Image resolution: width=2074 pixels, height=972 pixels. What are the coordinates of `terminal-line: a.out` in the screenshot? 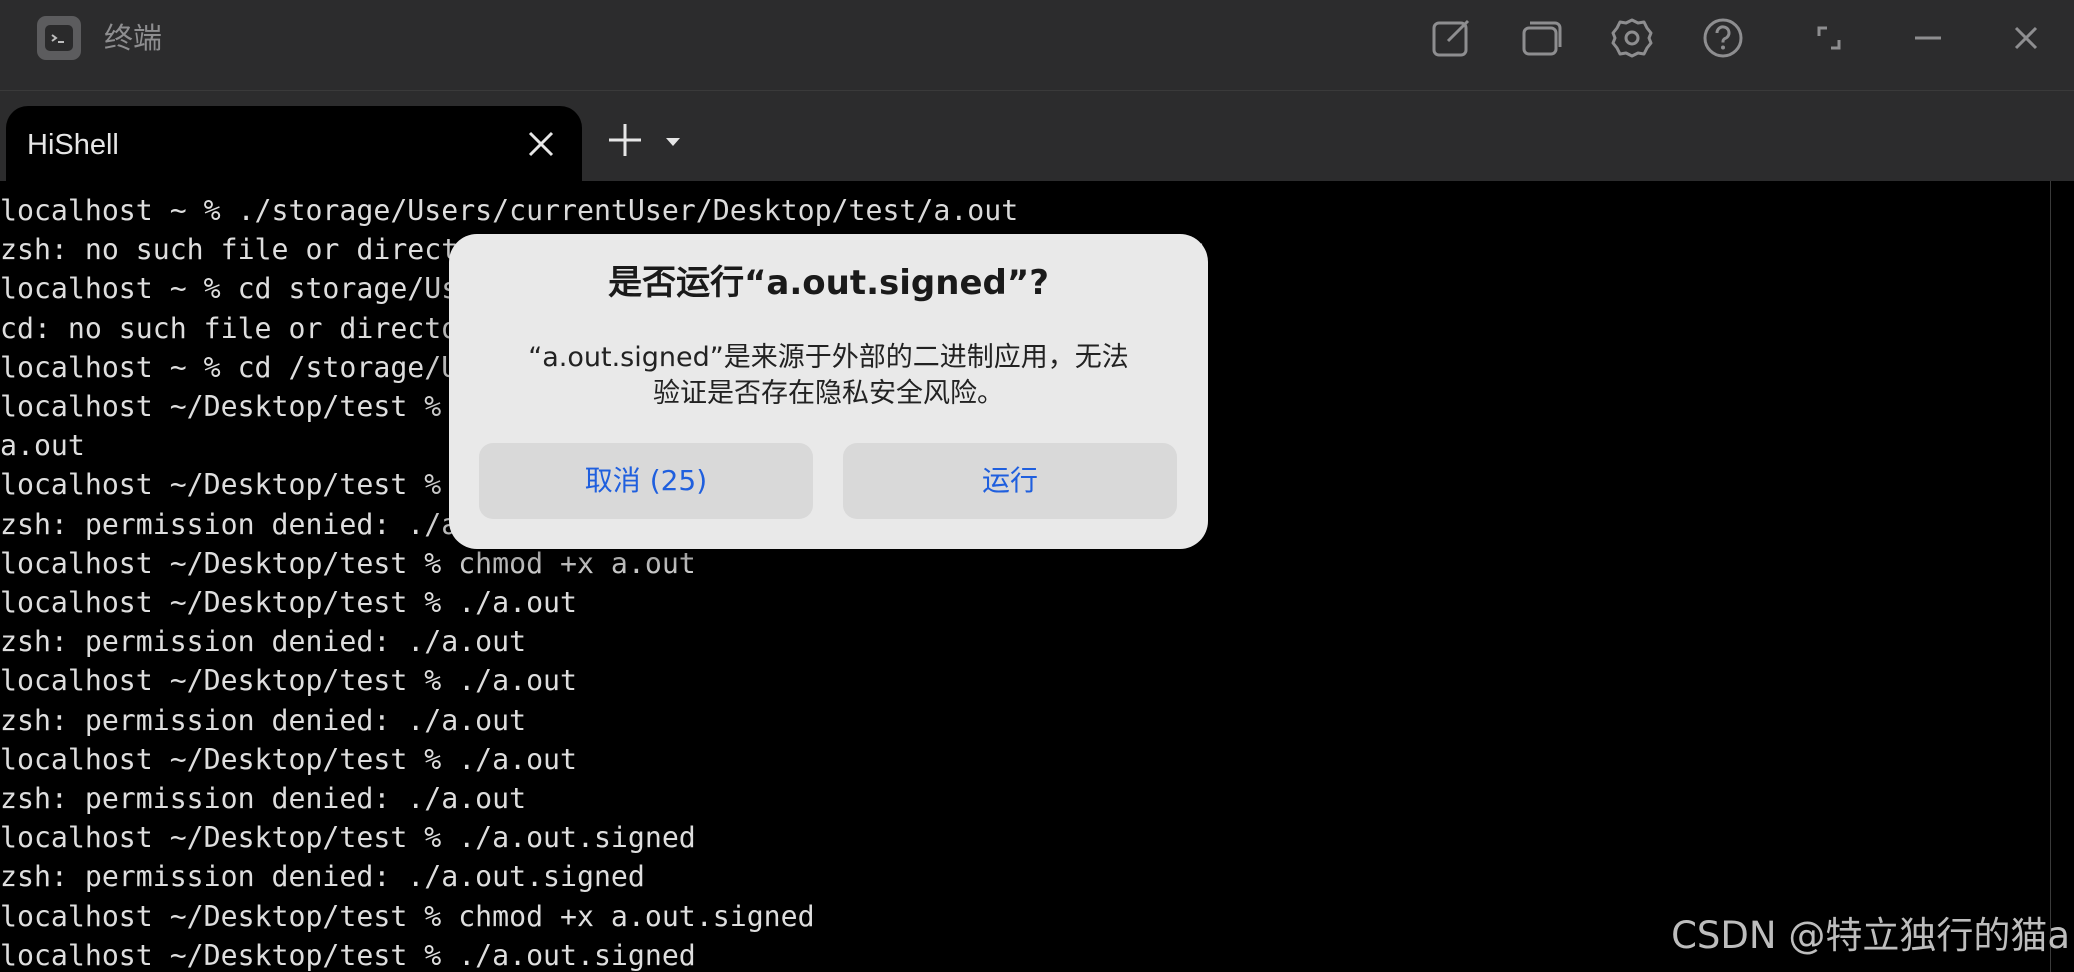 It's located at (42, 446).